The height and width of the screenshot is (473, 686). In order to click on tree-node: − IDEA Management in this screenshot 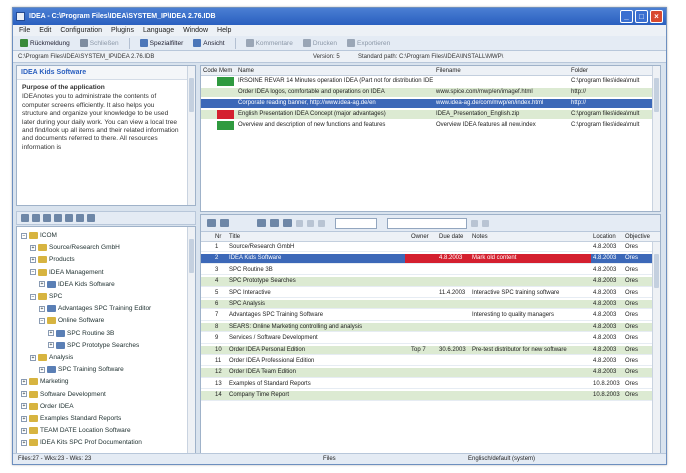, I will do `click(67, 272)`.